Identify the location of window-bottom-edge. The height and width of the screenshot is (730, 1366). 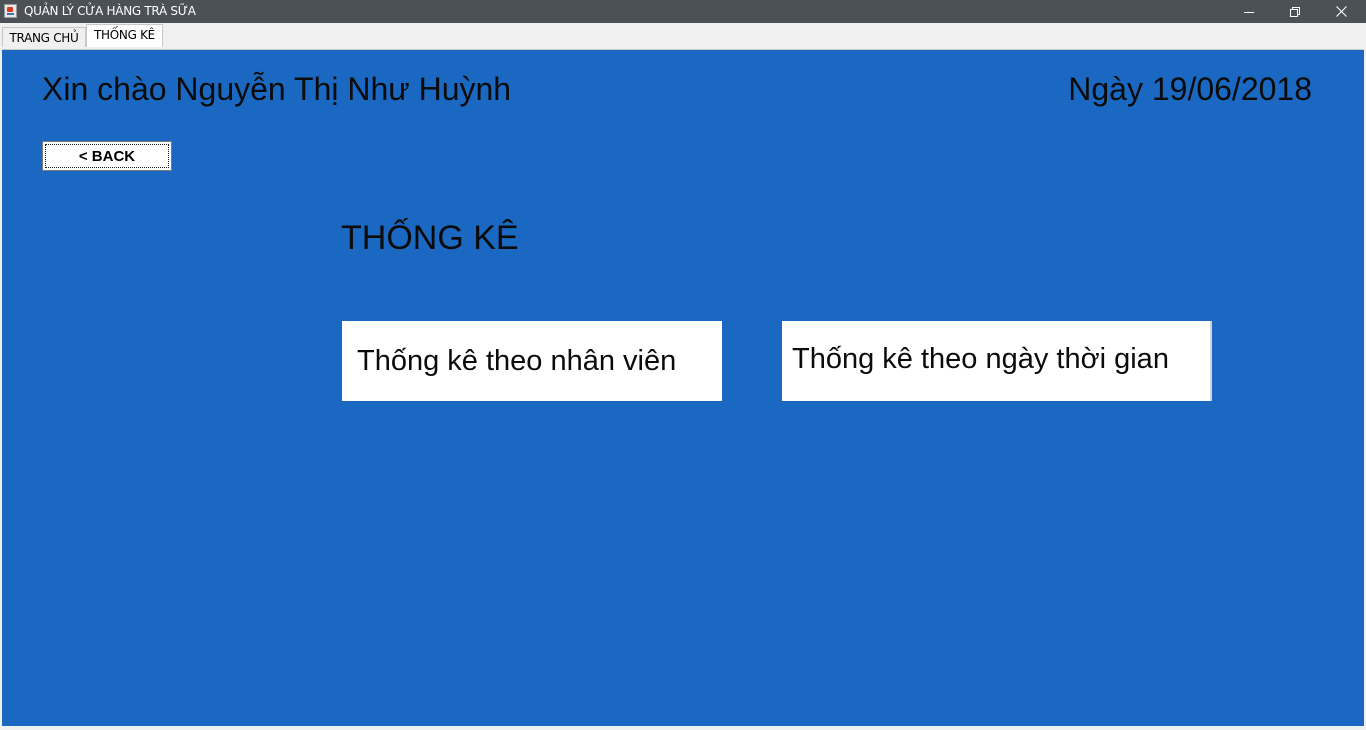
(683, 728).